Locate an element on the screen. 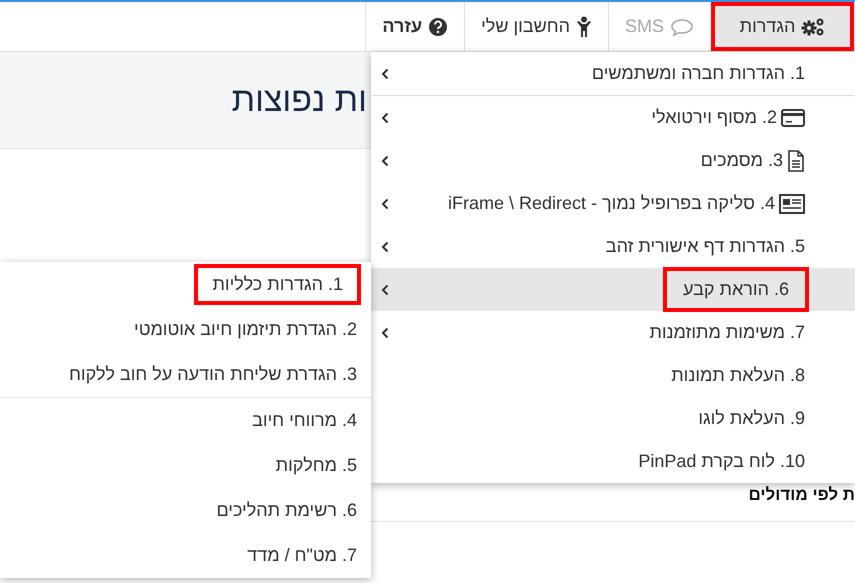 This screenshot has height=583, width=855. menu-item: 8. העלאת תמונות is located at coordinates (613, 375).